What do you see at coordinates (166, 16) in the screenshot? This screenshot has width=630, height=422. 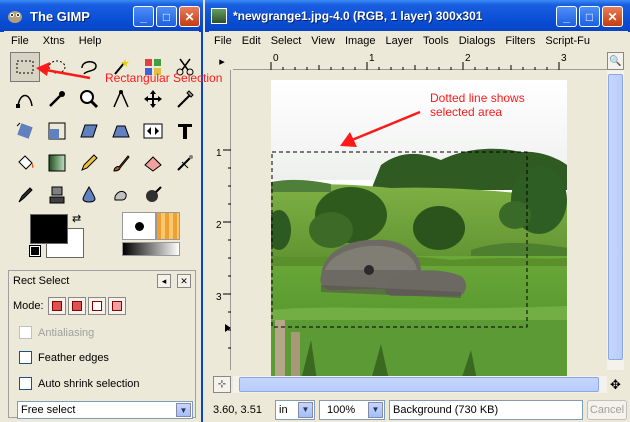 I see `maximize-button: □` at bounding box center [166, 16].